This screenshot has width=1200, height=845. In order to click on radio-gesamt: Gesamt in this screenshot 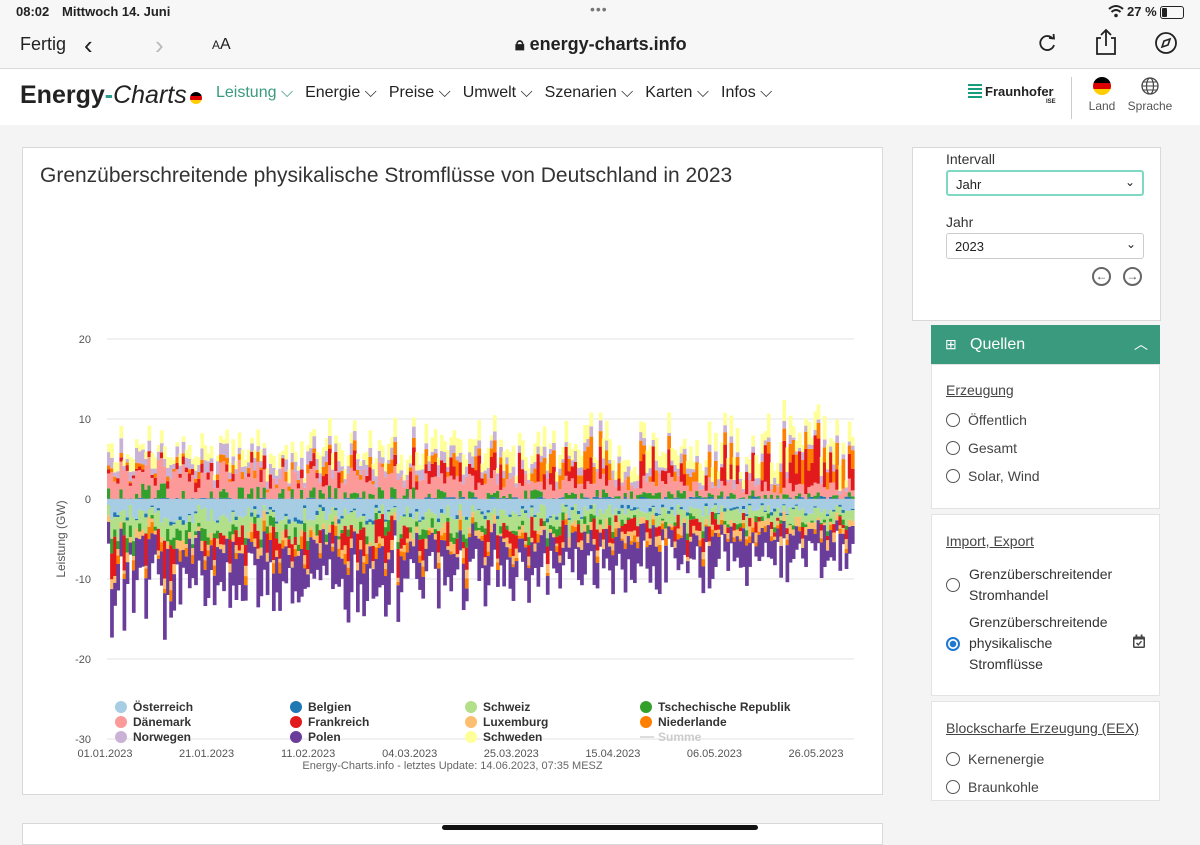, I will do `click(981, 448)`.